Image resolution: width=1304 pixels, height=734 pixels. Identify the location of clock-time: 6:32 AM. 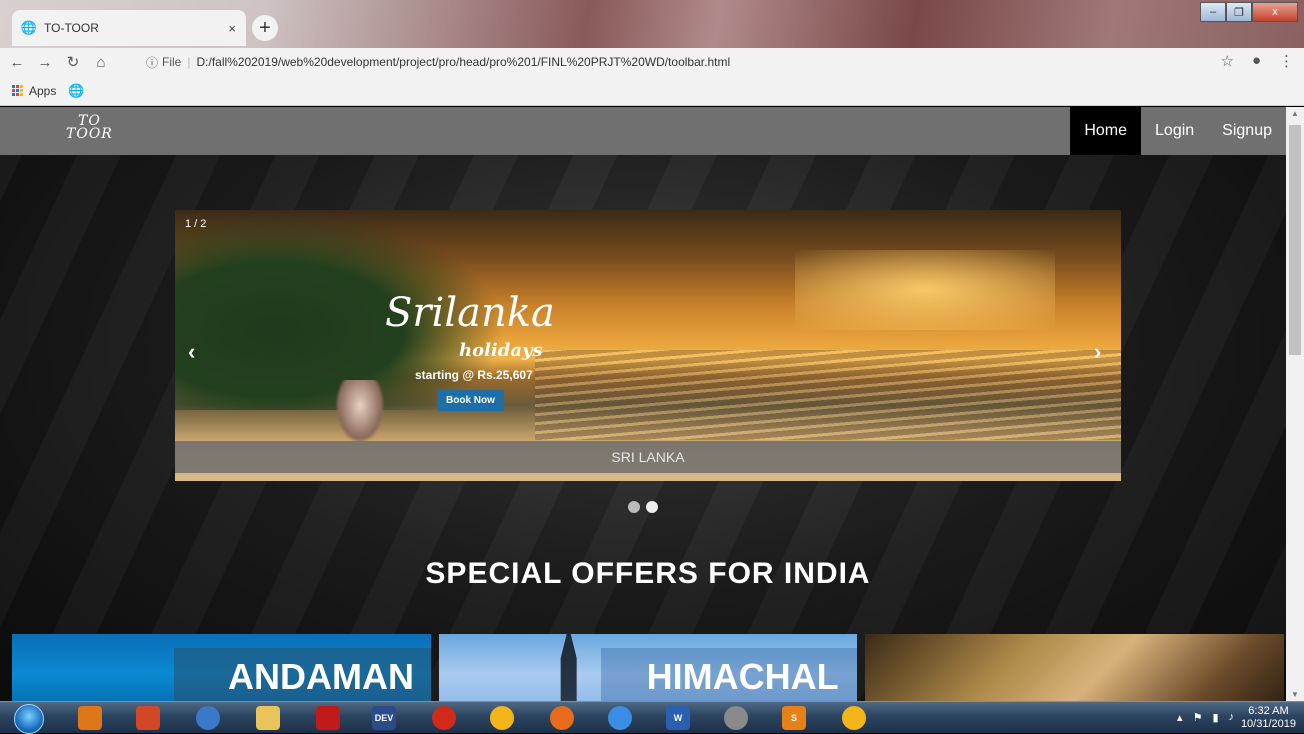
(1268, 711).